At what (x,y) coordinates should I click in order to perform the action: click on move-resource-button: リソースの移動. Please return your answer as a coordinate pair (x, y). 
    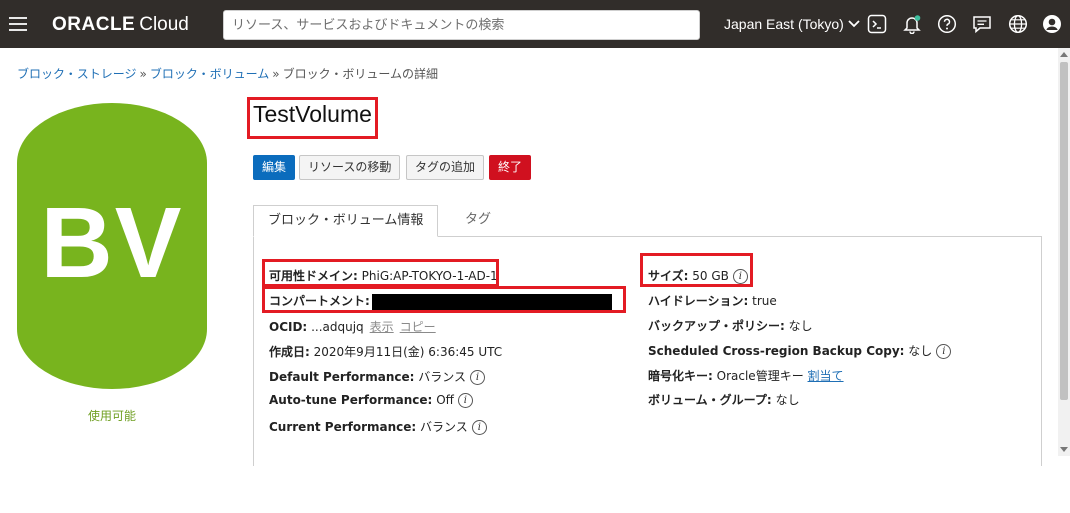
    Looking at the image, I should click on (350, 167).